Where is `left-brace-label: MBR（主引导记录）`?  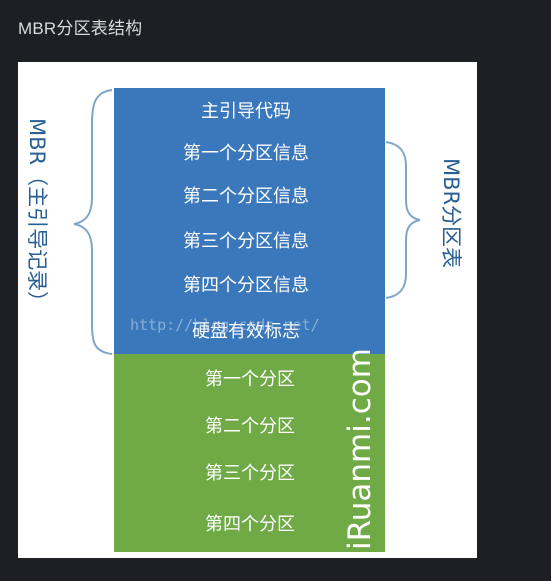 left-brace-label: MBR（主引导记录） is located at coordinates (37, 215).